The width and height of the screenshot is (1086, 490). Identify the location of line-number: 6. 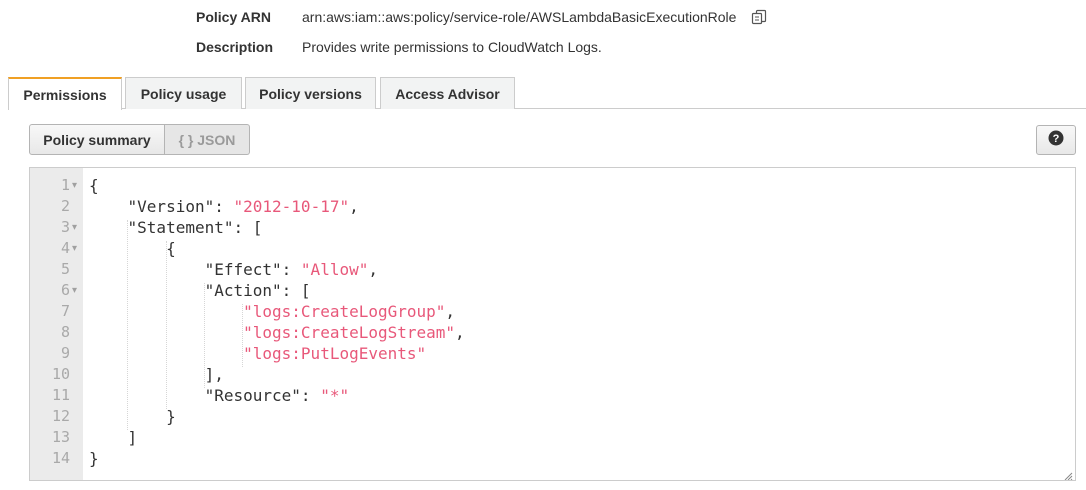
(65, 290).